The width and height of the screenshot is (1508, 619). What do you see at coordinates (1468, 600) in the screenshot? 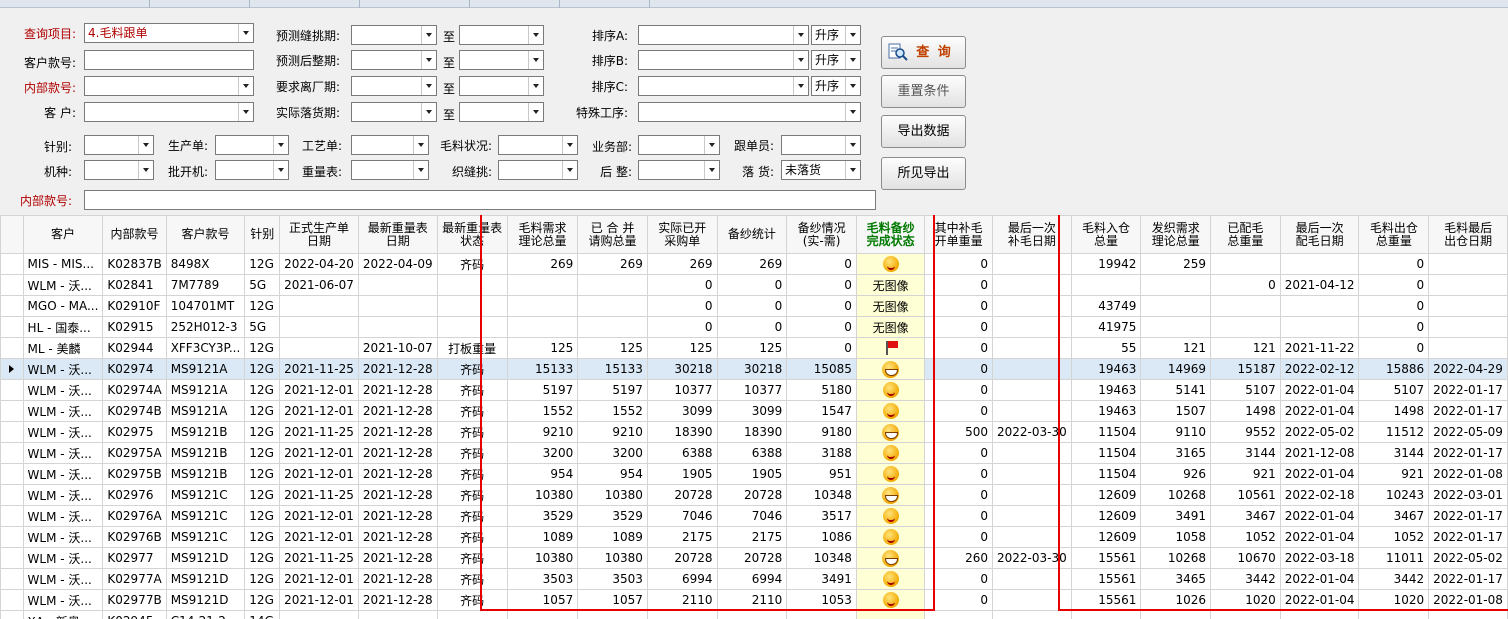
I see `table-cell: 2022-01-08` at bounding box center [1468, 600].